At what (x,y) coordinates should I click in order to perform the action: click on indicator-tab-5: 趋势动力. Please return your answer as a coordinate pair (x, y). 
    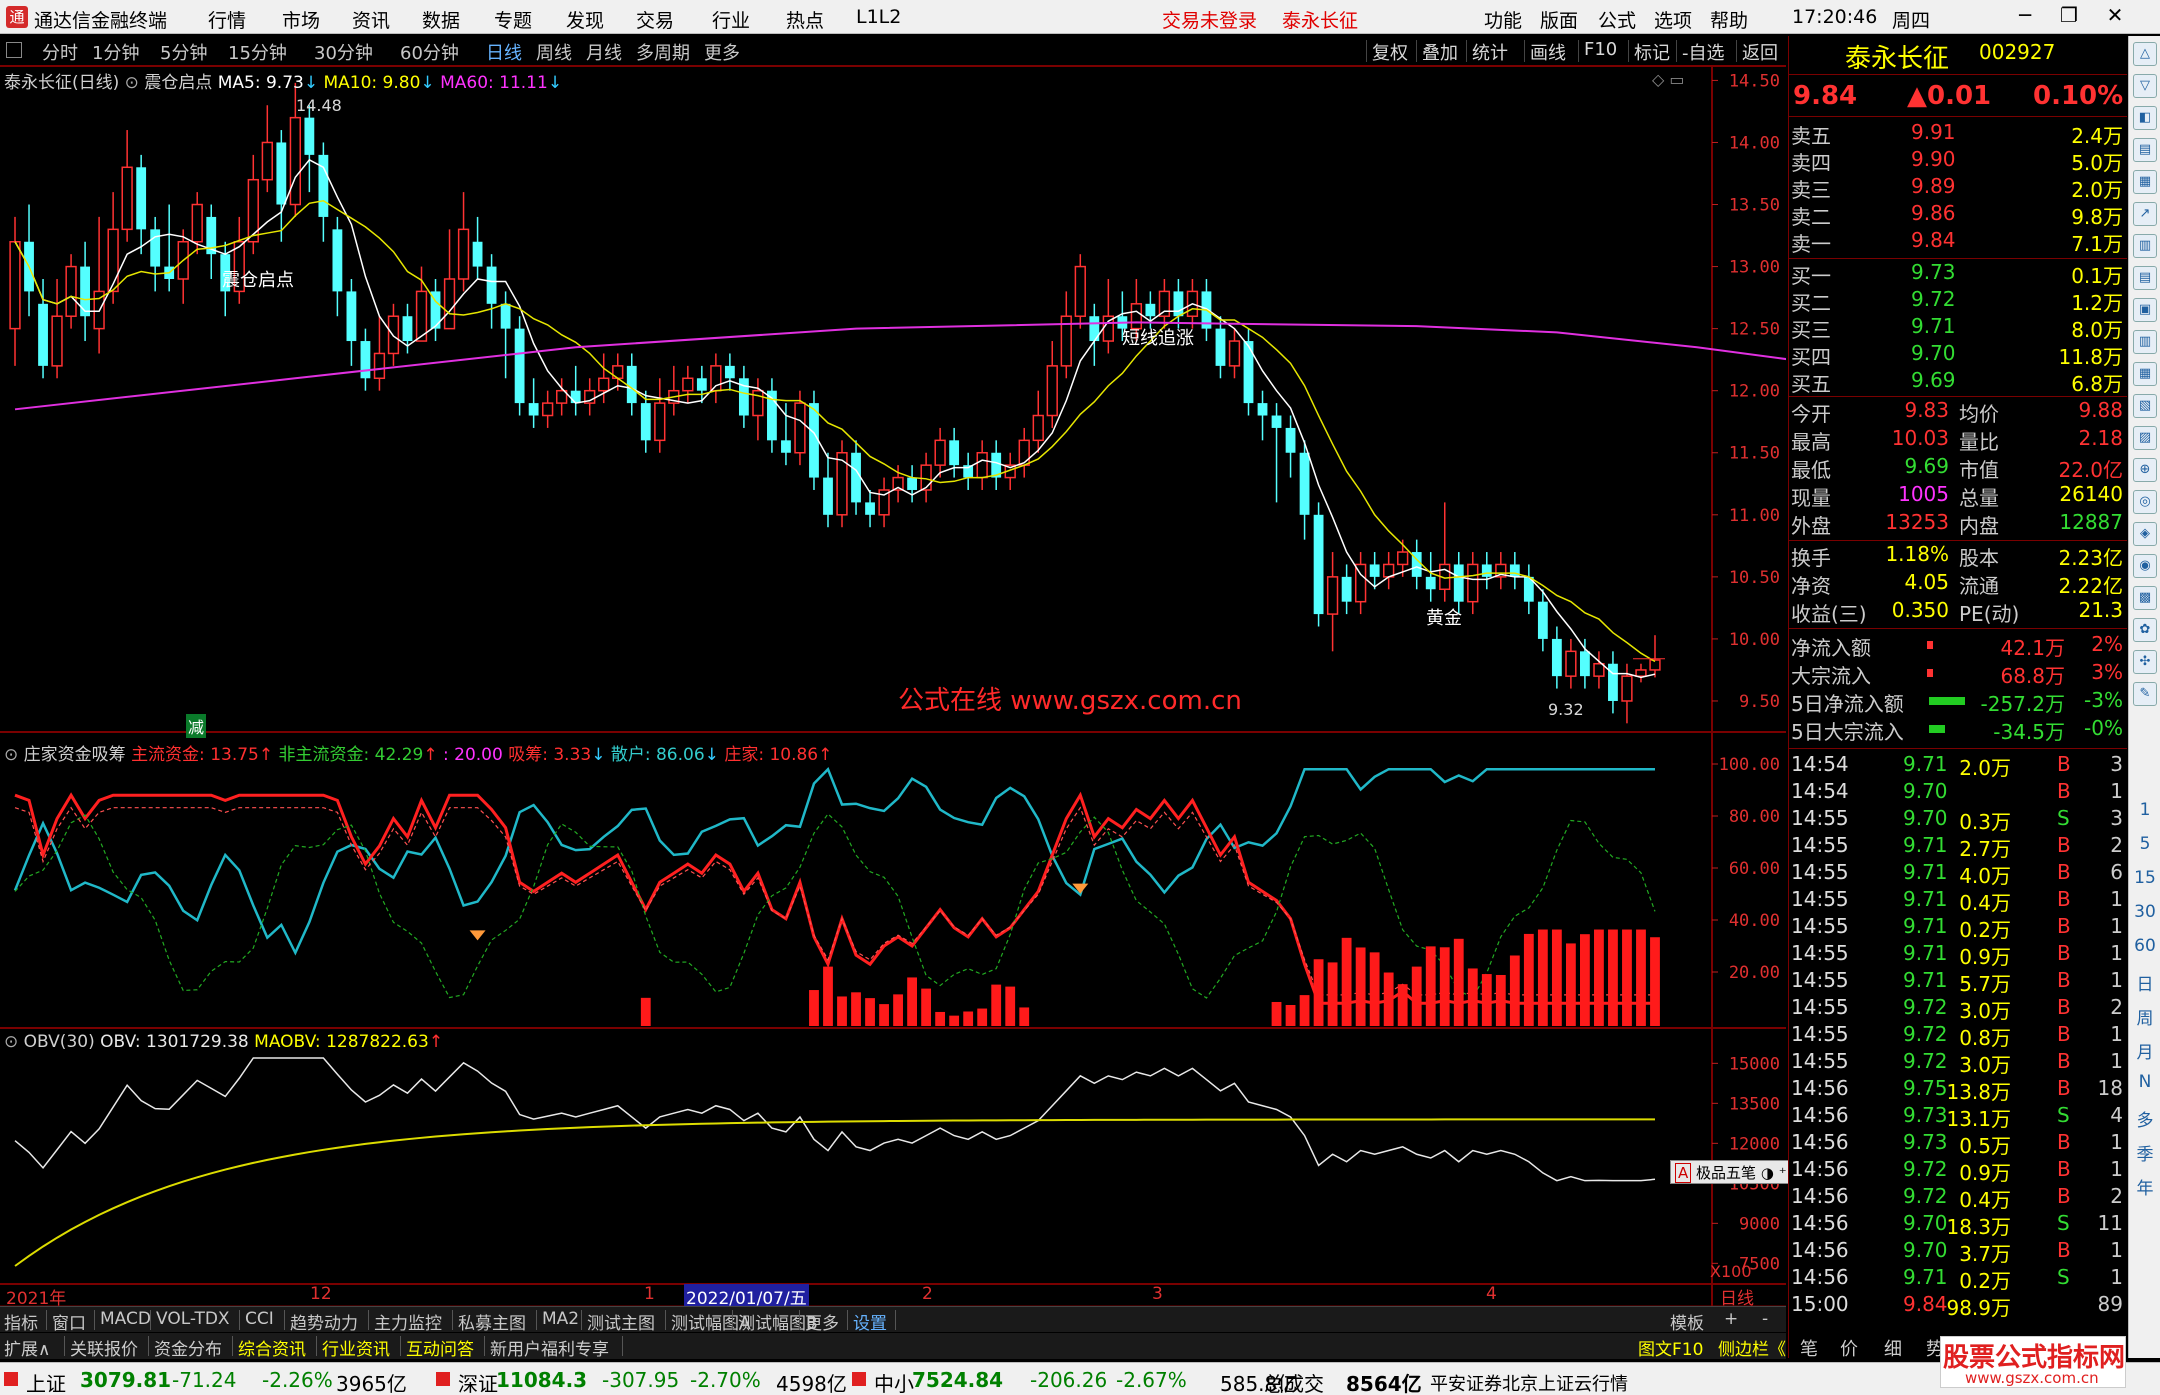
    Looking at the image, I should click on (324, 1321).